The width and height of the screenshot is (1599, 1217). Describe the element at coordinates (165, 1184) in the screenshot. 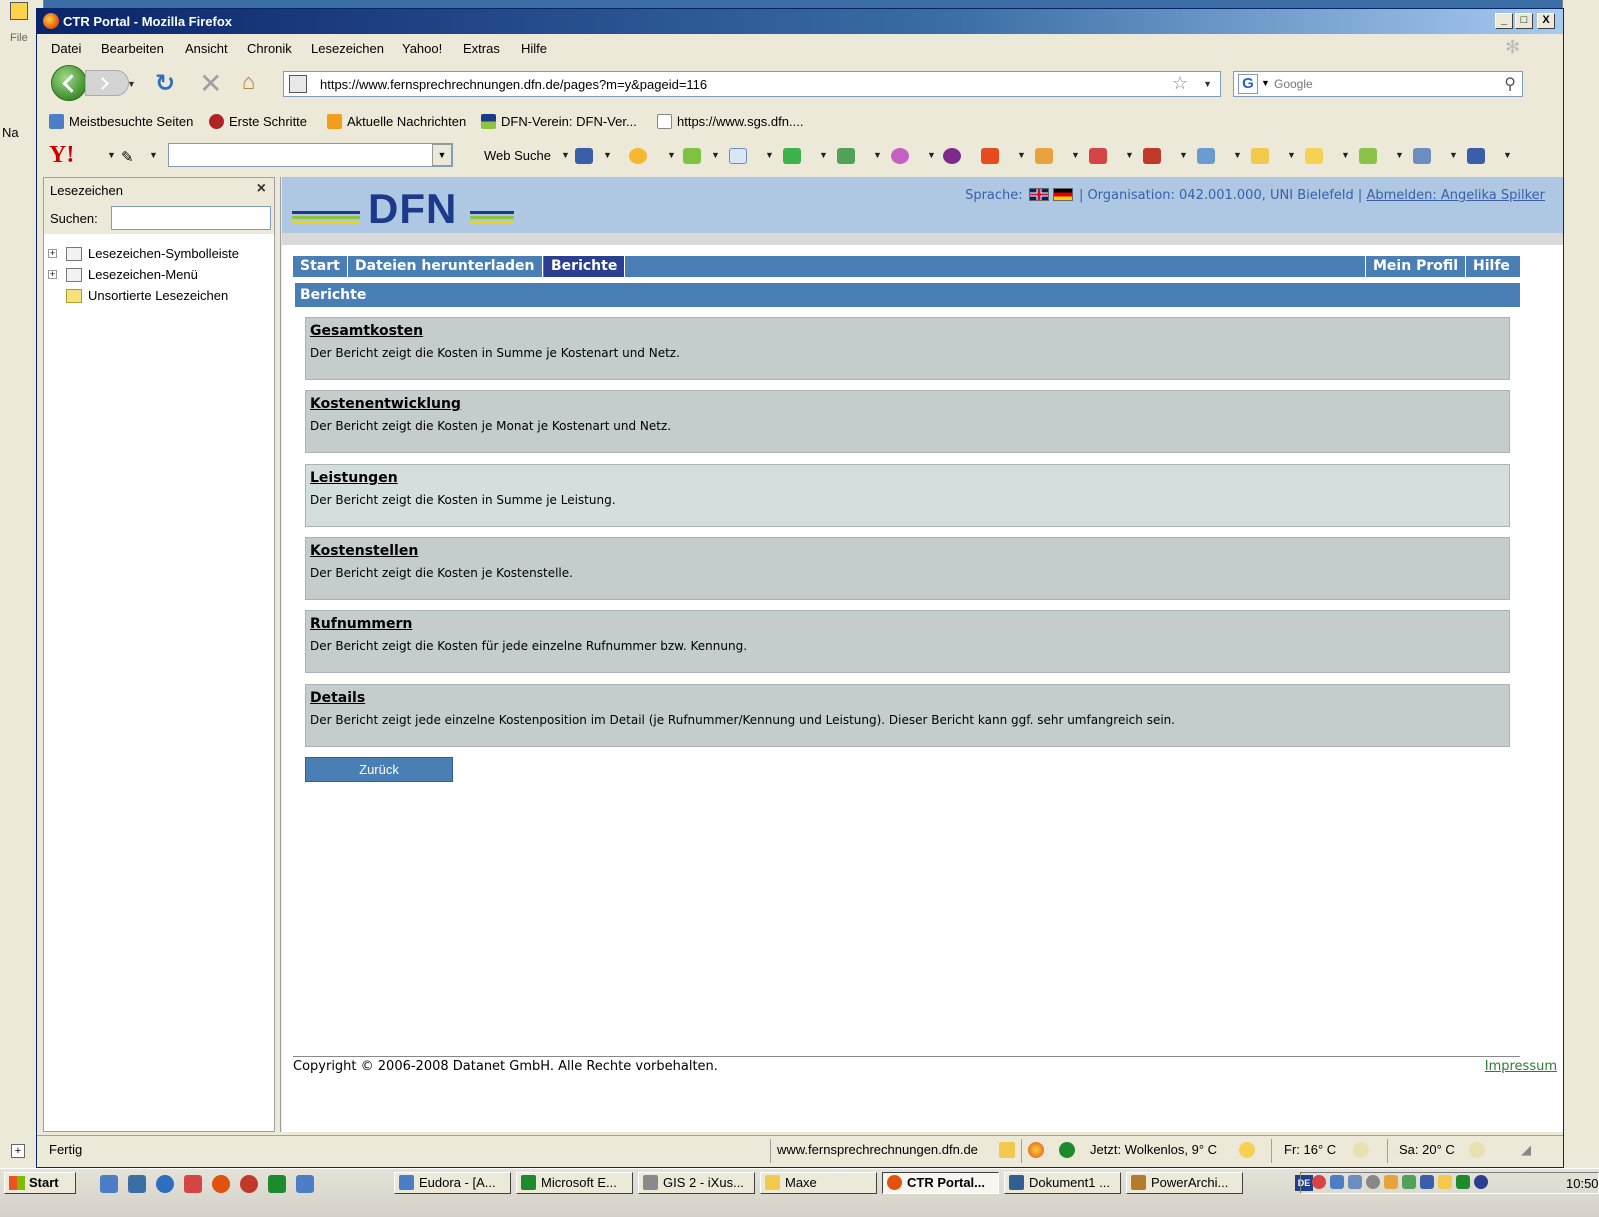

I see `quicklaunch-media-icon` at that location.